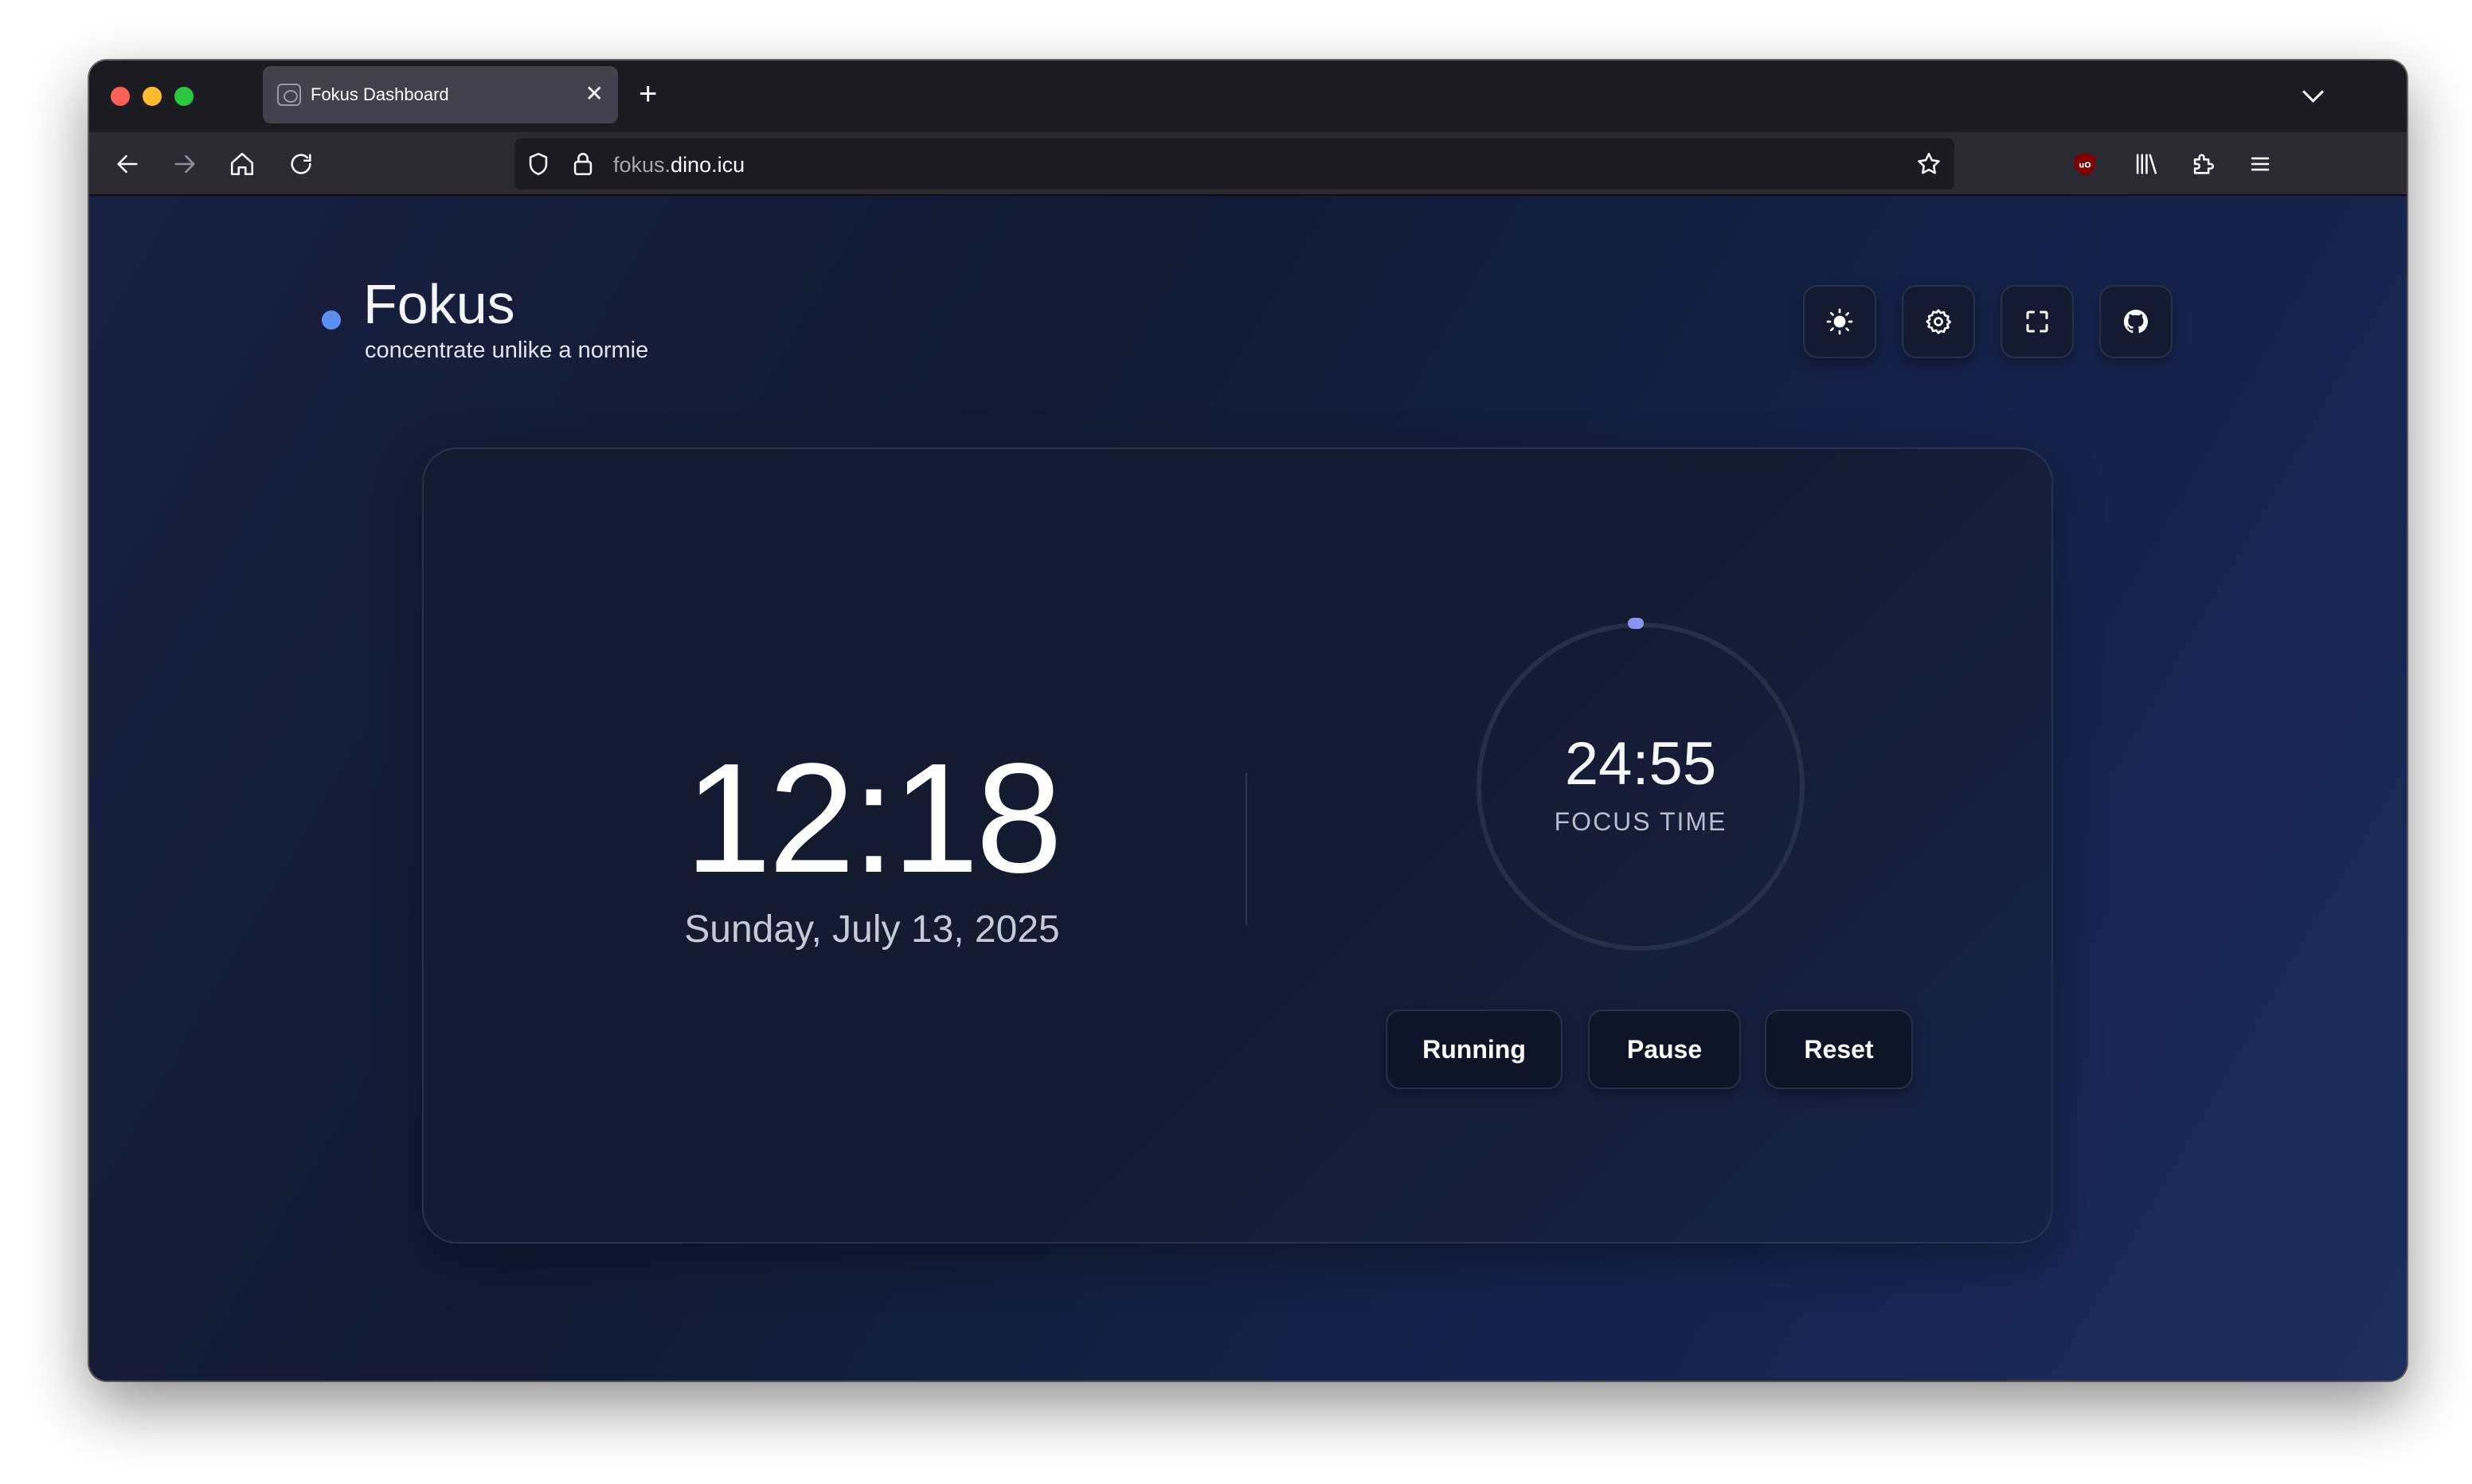  What do you see at coordinates (152, 96) in the screenshot?
I see `minimize-window-button` at bounding box center [152, 96].